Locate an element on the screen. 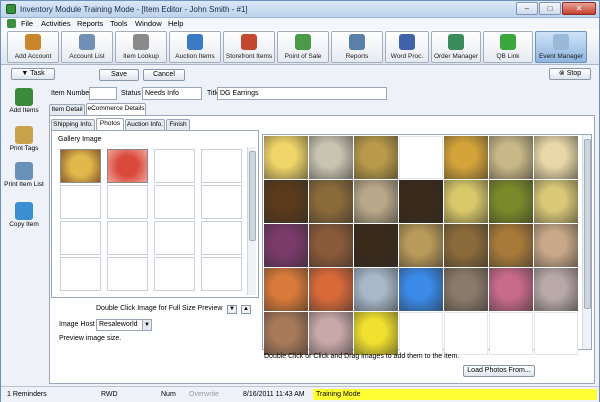 The image size is (600, 402). sidebar-item-add-items: Add Items is located at coordinates (24, 101).